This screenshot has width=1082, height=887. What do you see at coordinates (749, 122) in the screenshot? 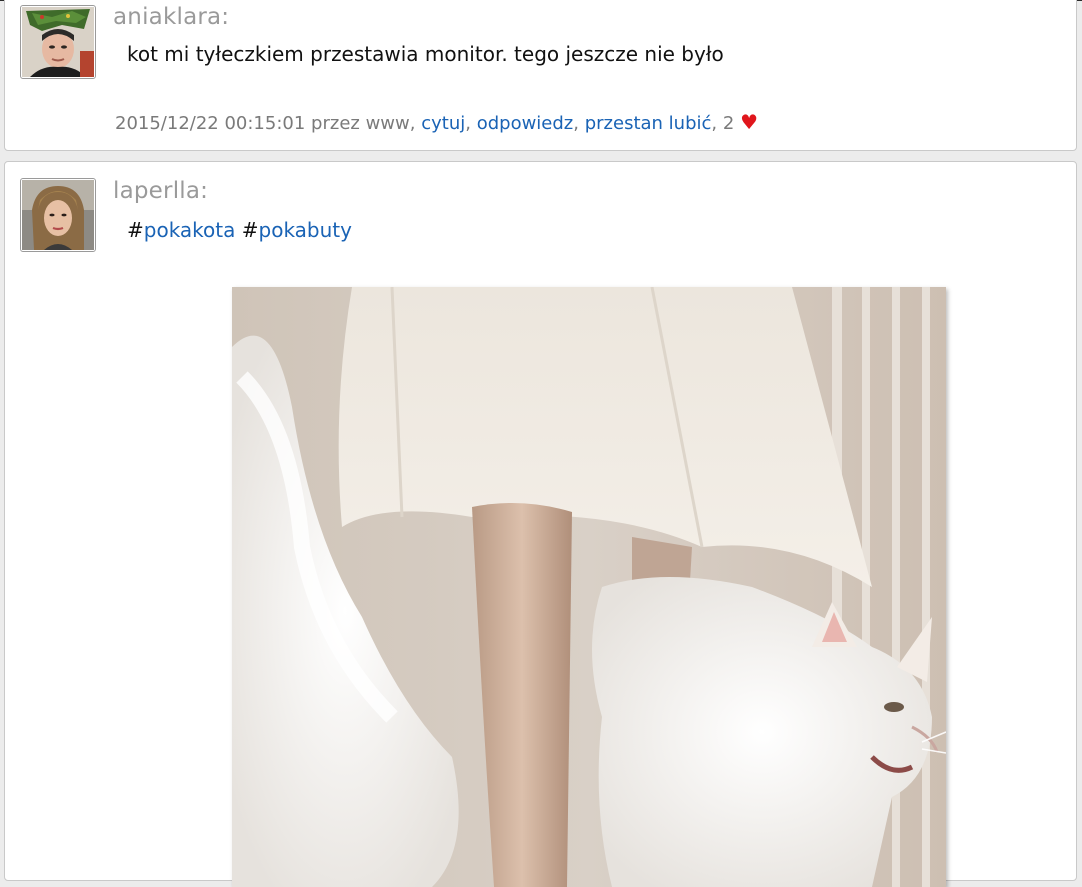
I see `heart-icon: ♥` at bounding box center [749, 122].